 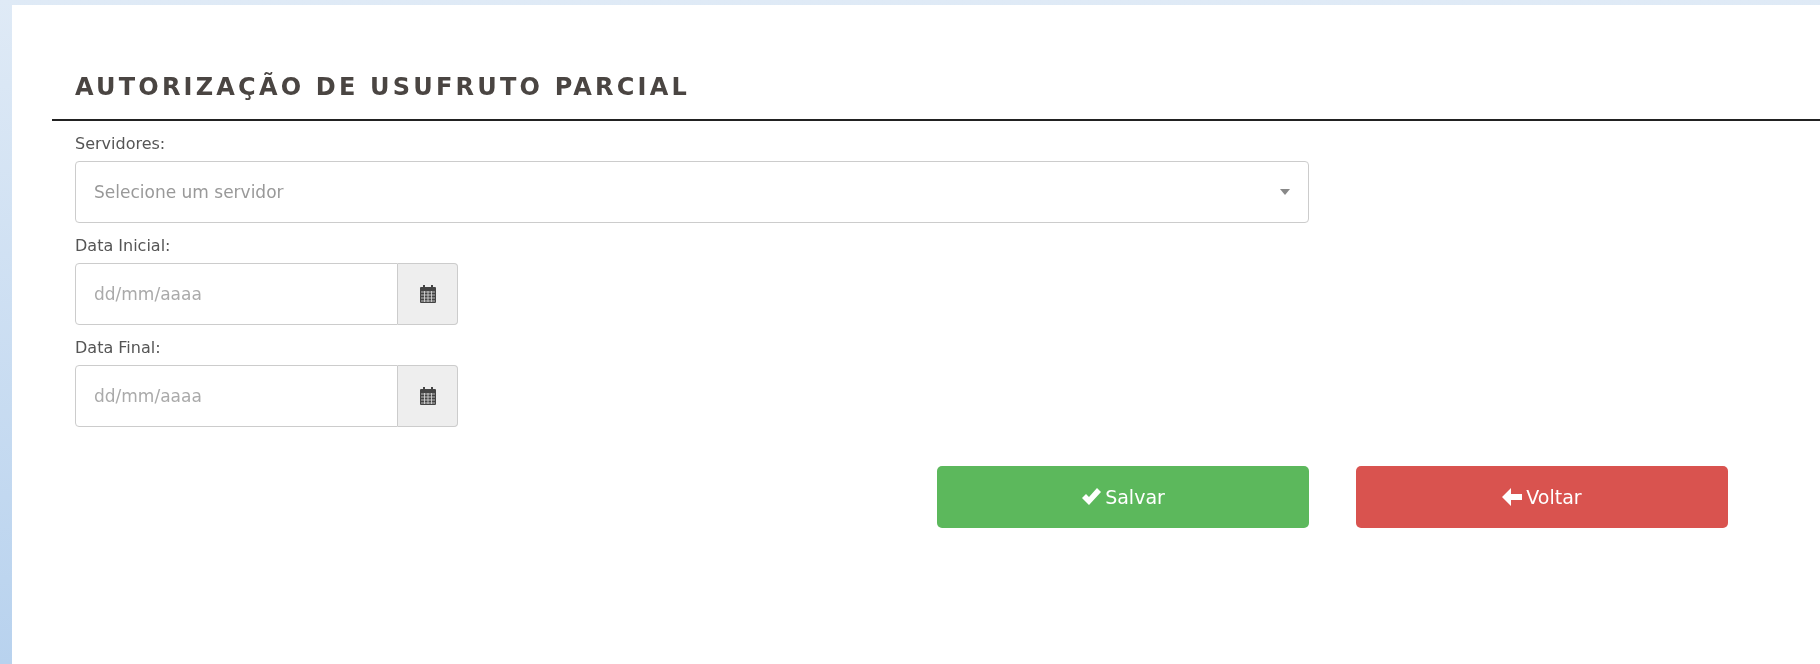 I want to click on caret-icon, so click(x=1285, y=192).